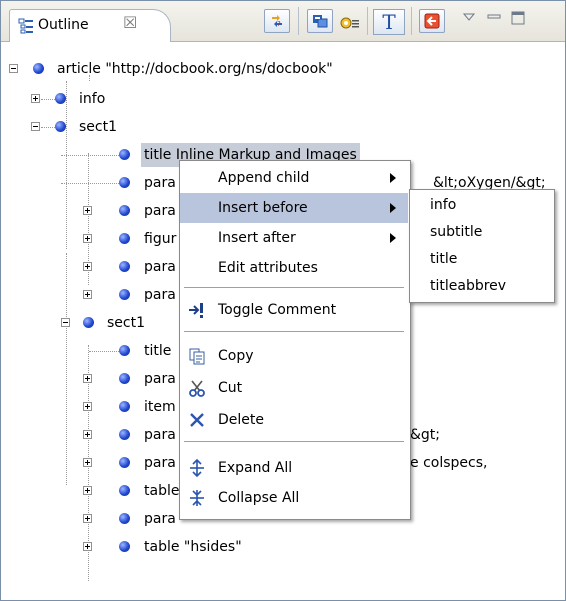  I want to click on link-with-editor-button: ?, so click(277, 21).